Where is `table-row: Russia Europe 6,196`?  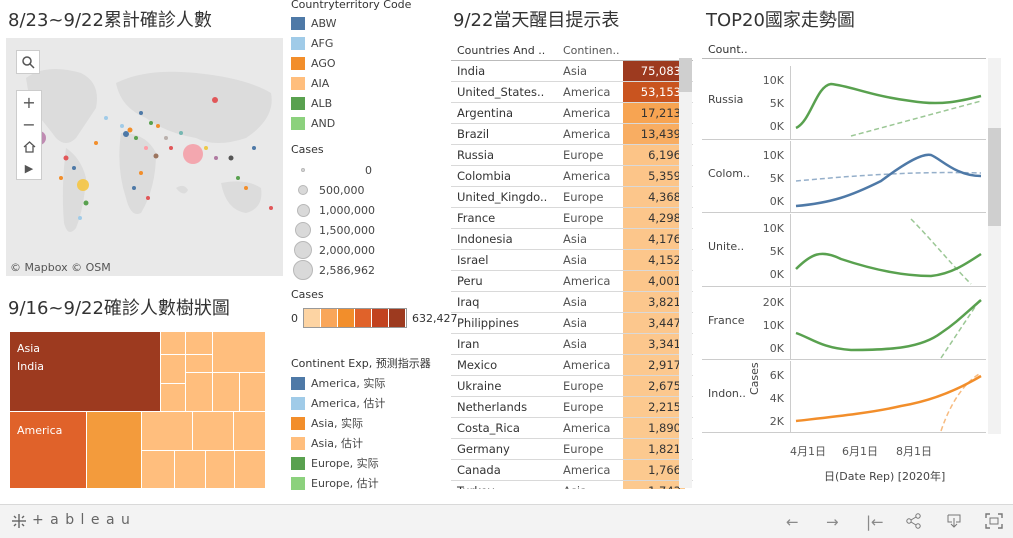 table-row: Russia Europe 6,196 is located at coordinates (572, 155).